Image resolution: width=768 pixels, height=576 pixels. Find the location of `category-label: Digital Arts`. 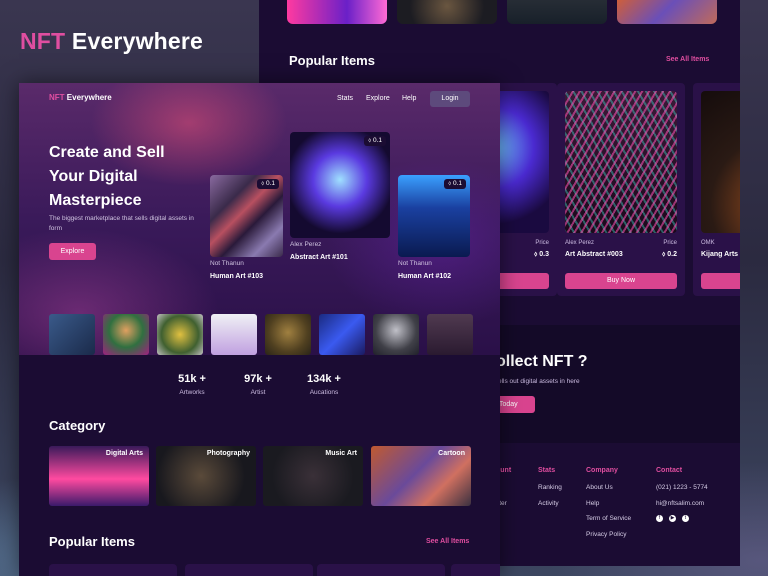

category-label: Digital Arts is located at coordinates (124, 453).